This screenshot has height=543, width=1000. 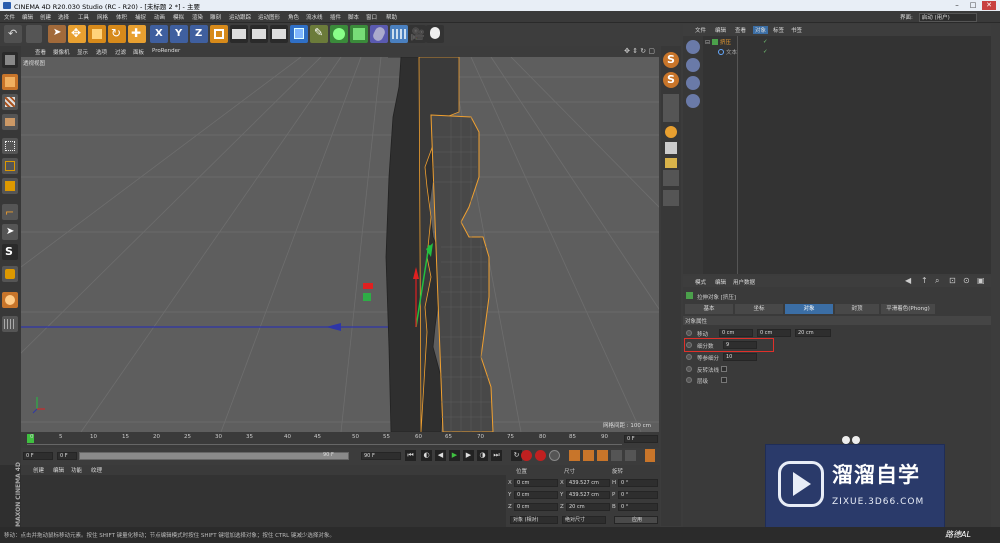 I want to click on menu-select: 选择, so click(x=63, y=17).